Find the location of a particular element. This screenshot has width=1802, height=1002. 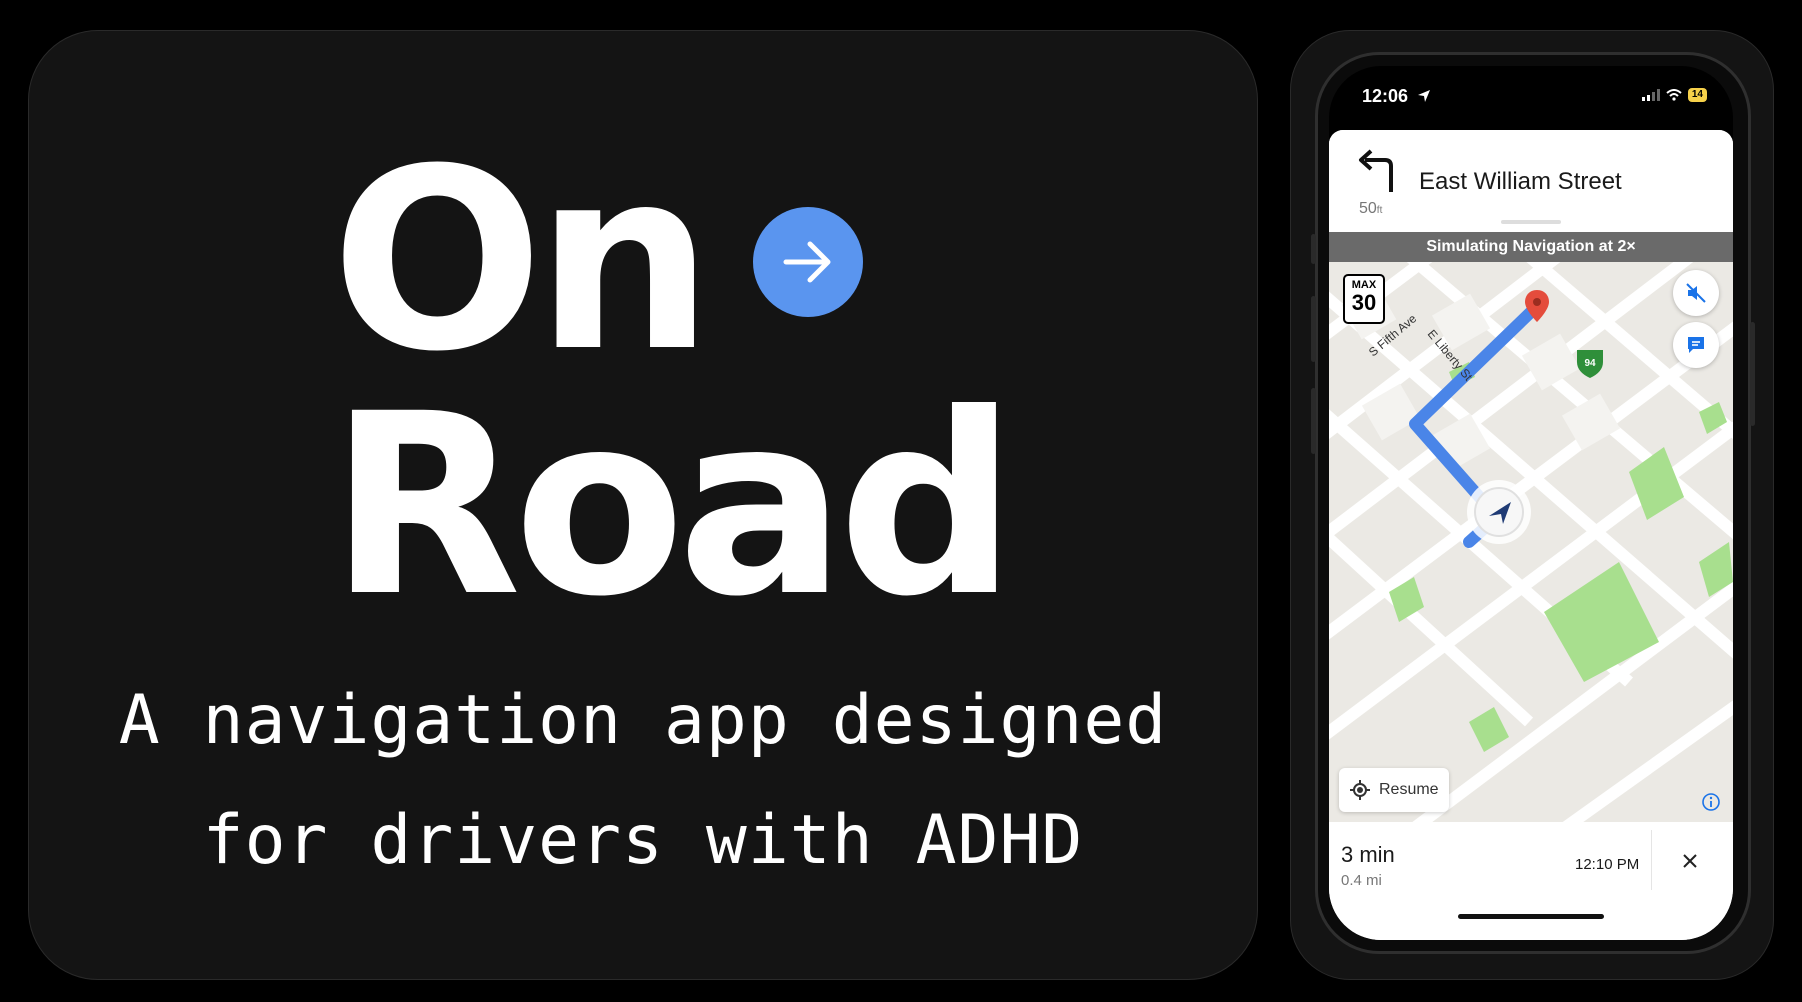

simulation-banner: Simulating Navigation at 2× is located at coordinates (1531, 247).